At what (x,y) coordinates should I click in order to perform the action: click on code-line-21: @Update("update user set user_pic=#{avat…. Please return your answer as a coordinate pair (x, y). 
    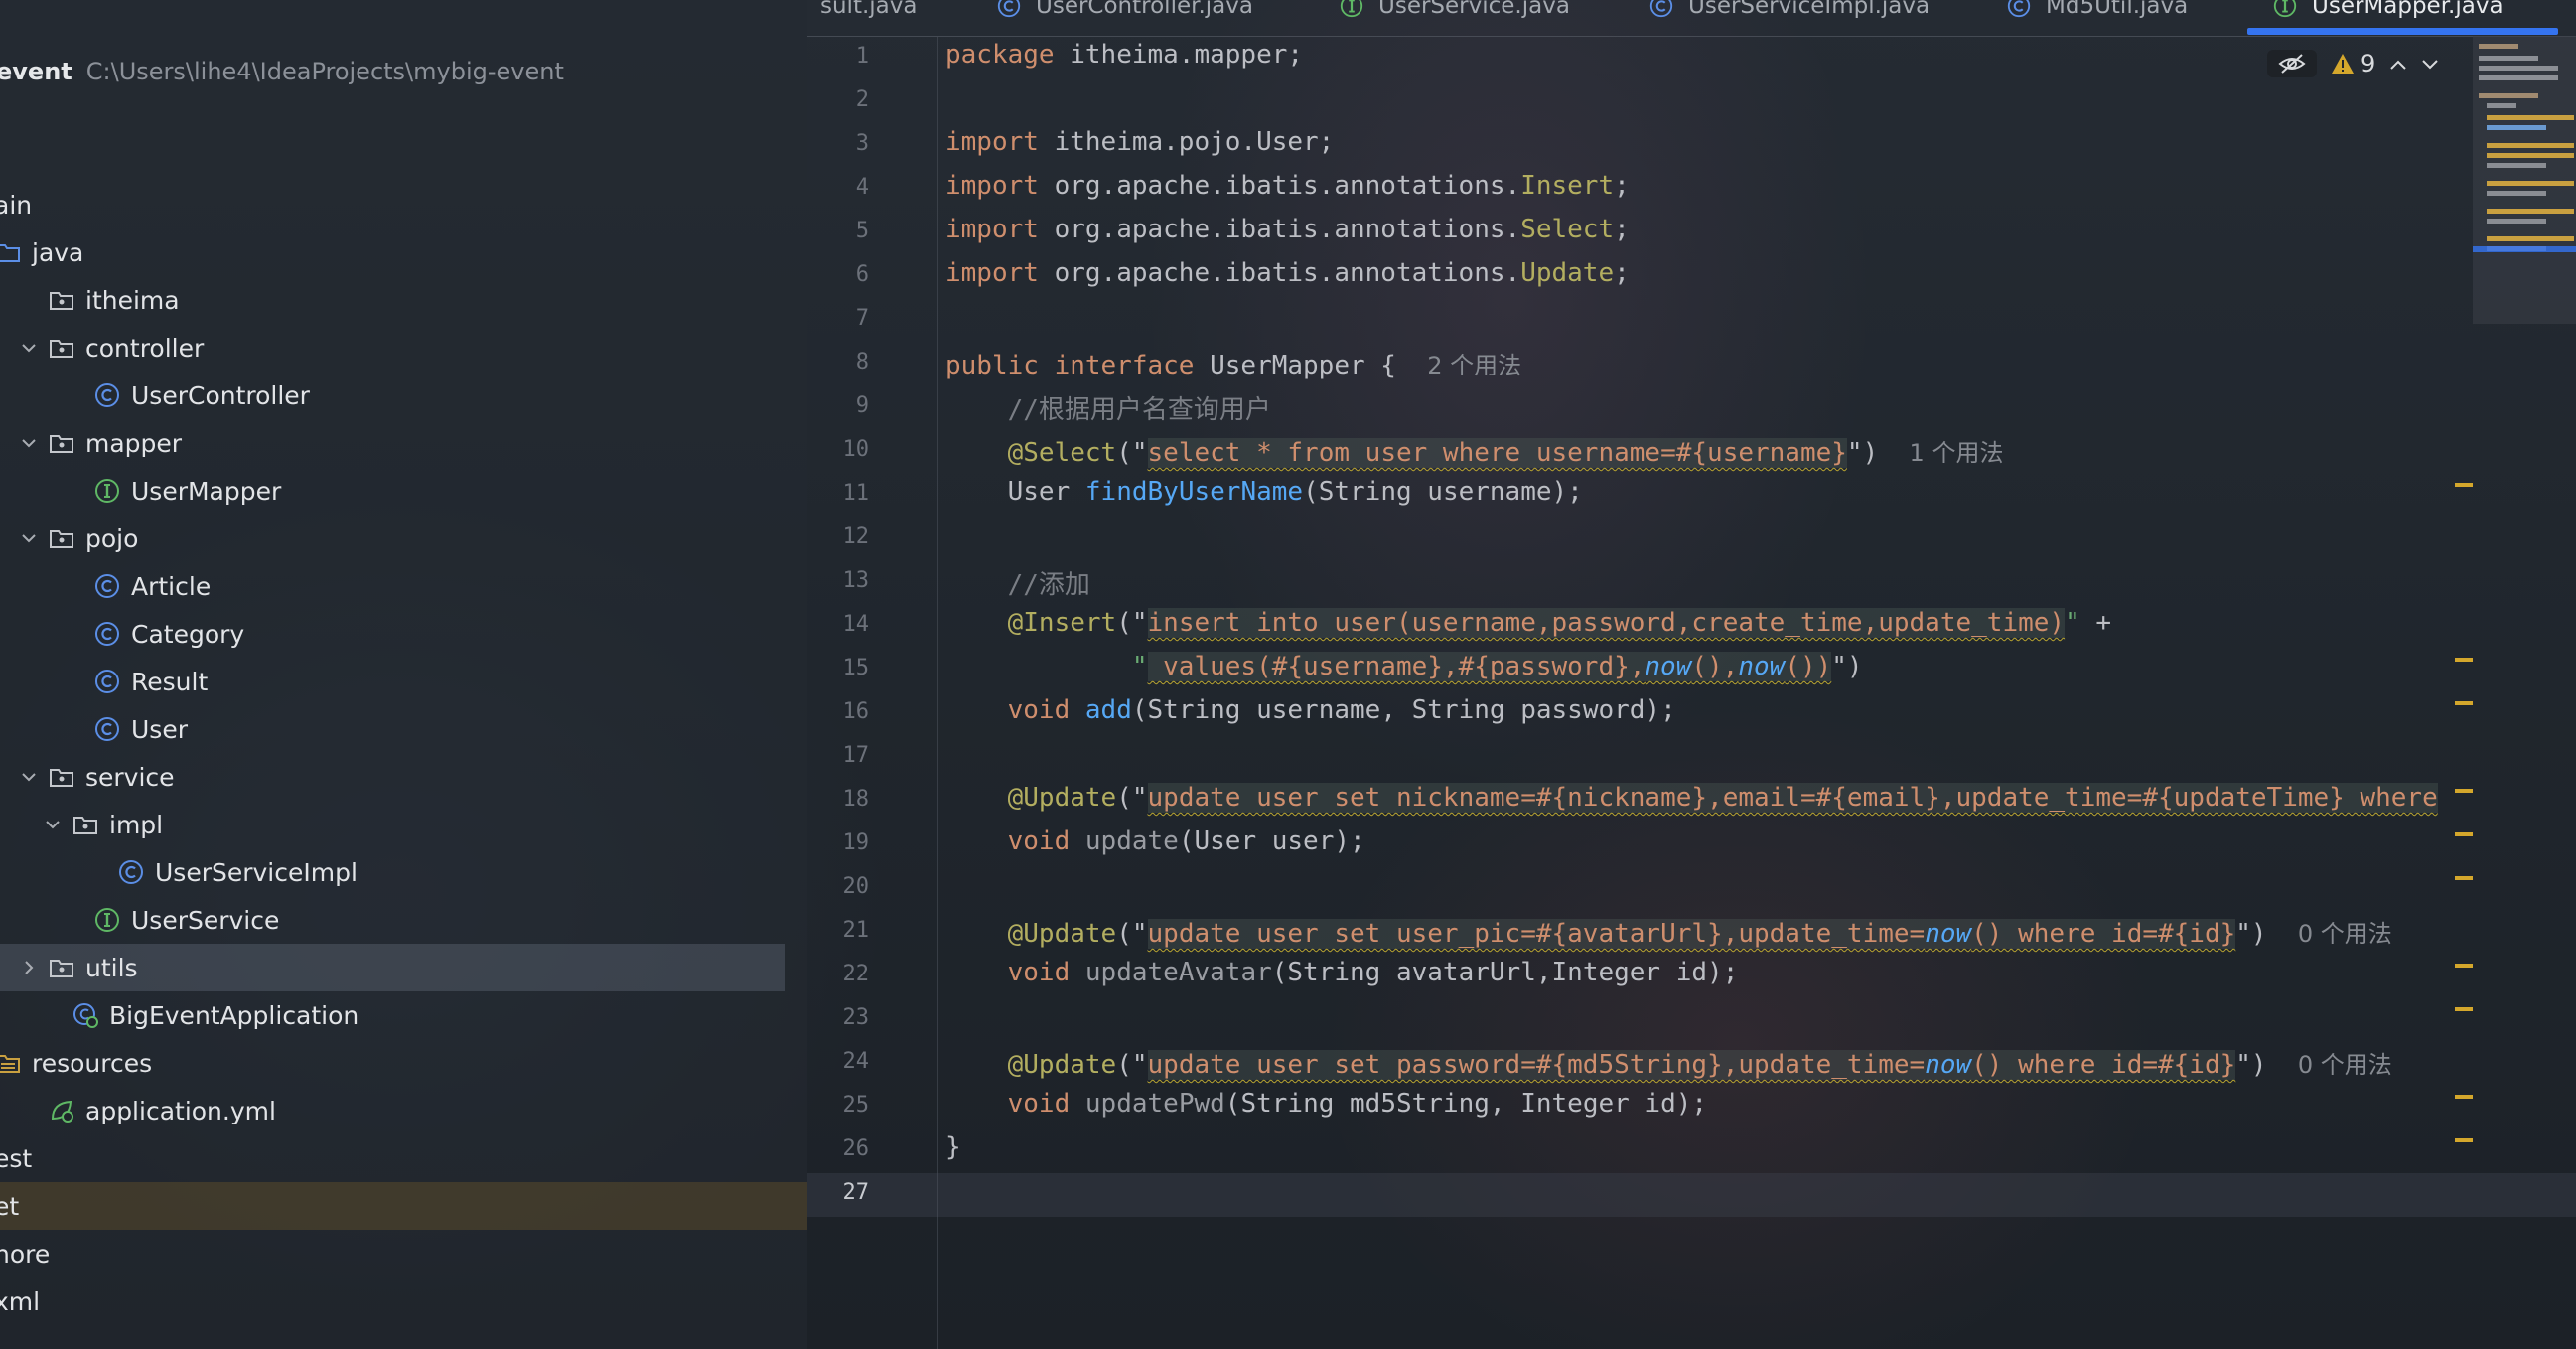
    Looking at the image, I should click on (1668, 931).